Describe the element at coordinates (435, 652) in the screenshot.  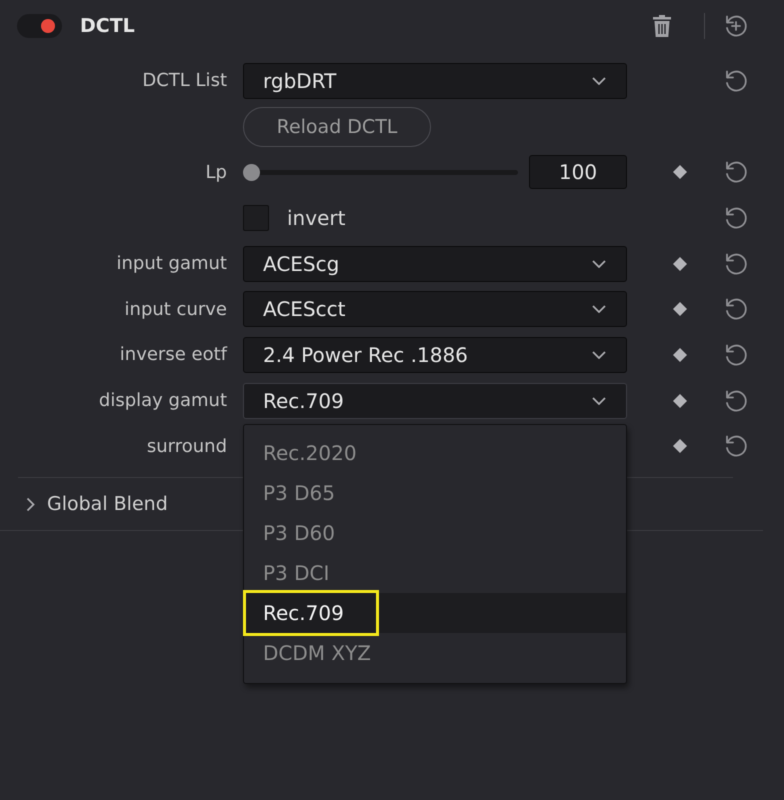
I see `menu-option: DCDM XYZ` at that location.